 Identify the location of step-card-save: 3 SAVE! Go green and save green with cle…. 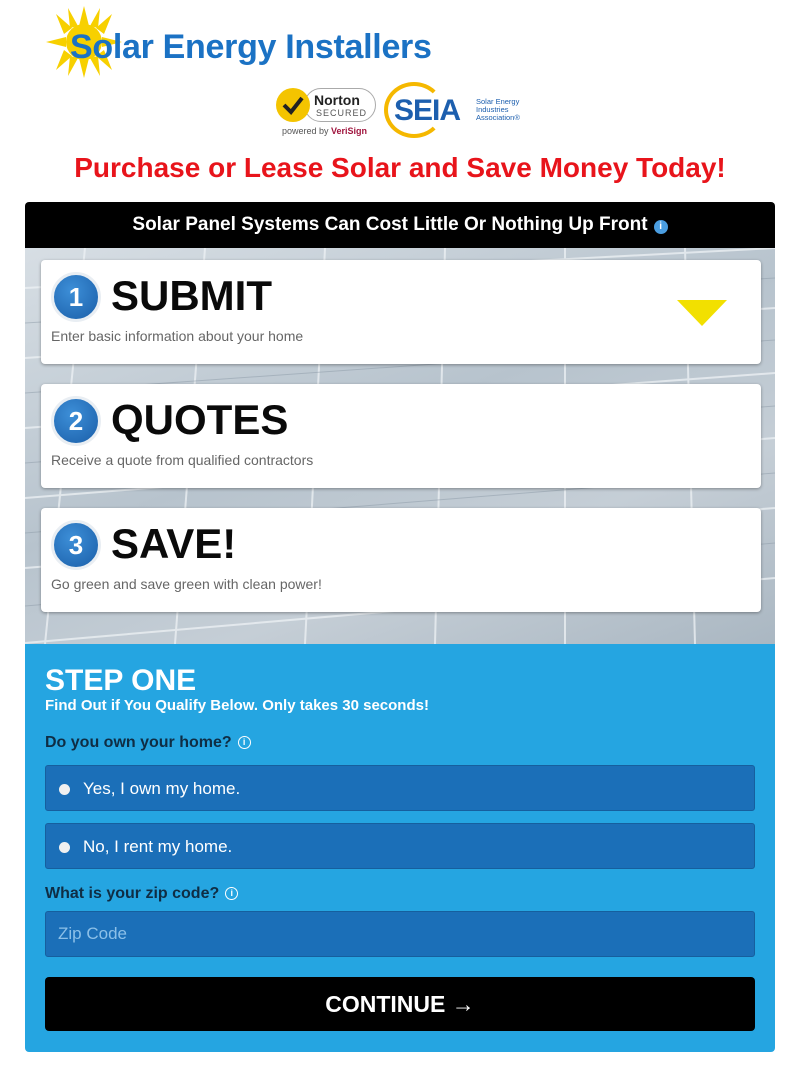
(401, 560).